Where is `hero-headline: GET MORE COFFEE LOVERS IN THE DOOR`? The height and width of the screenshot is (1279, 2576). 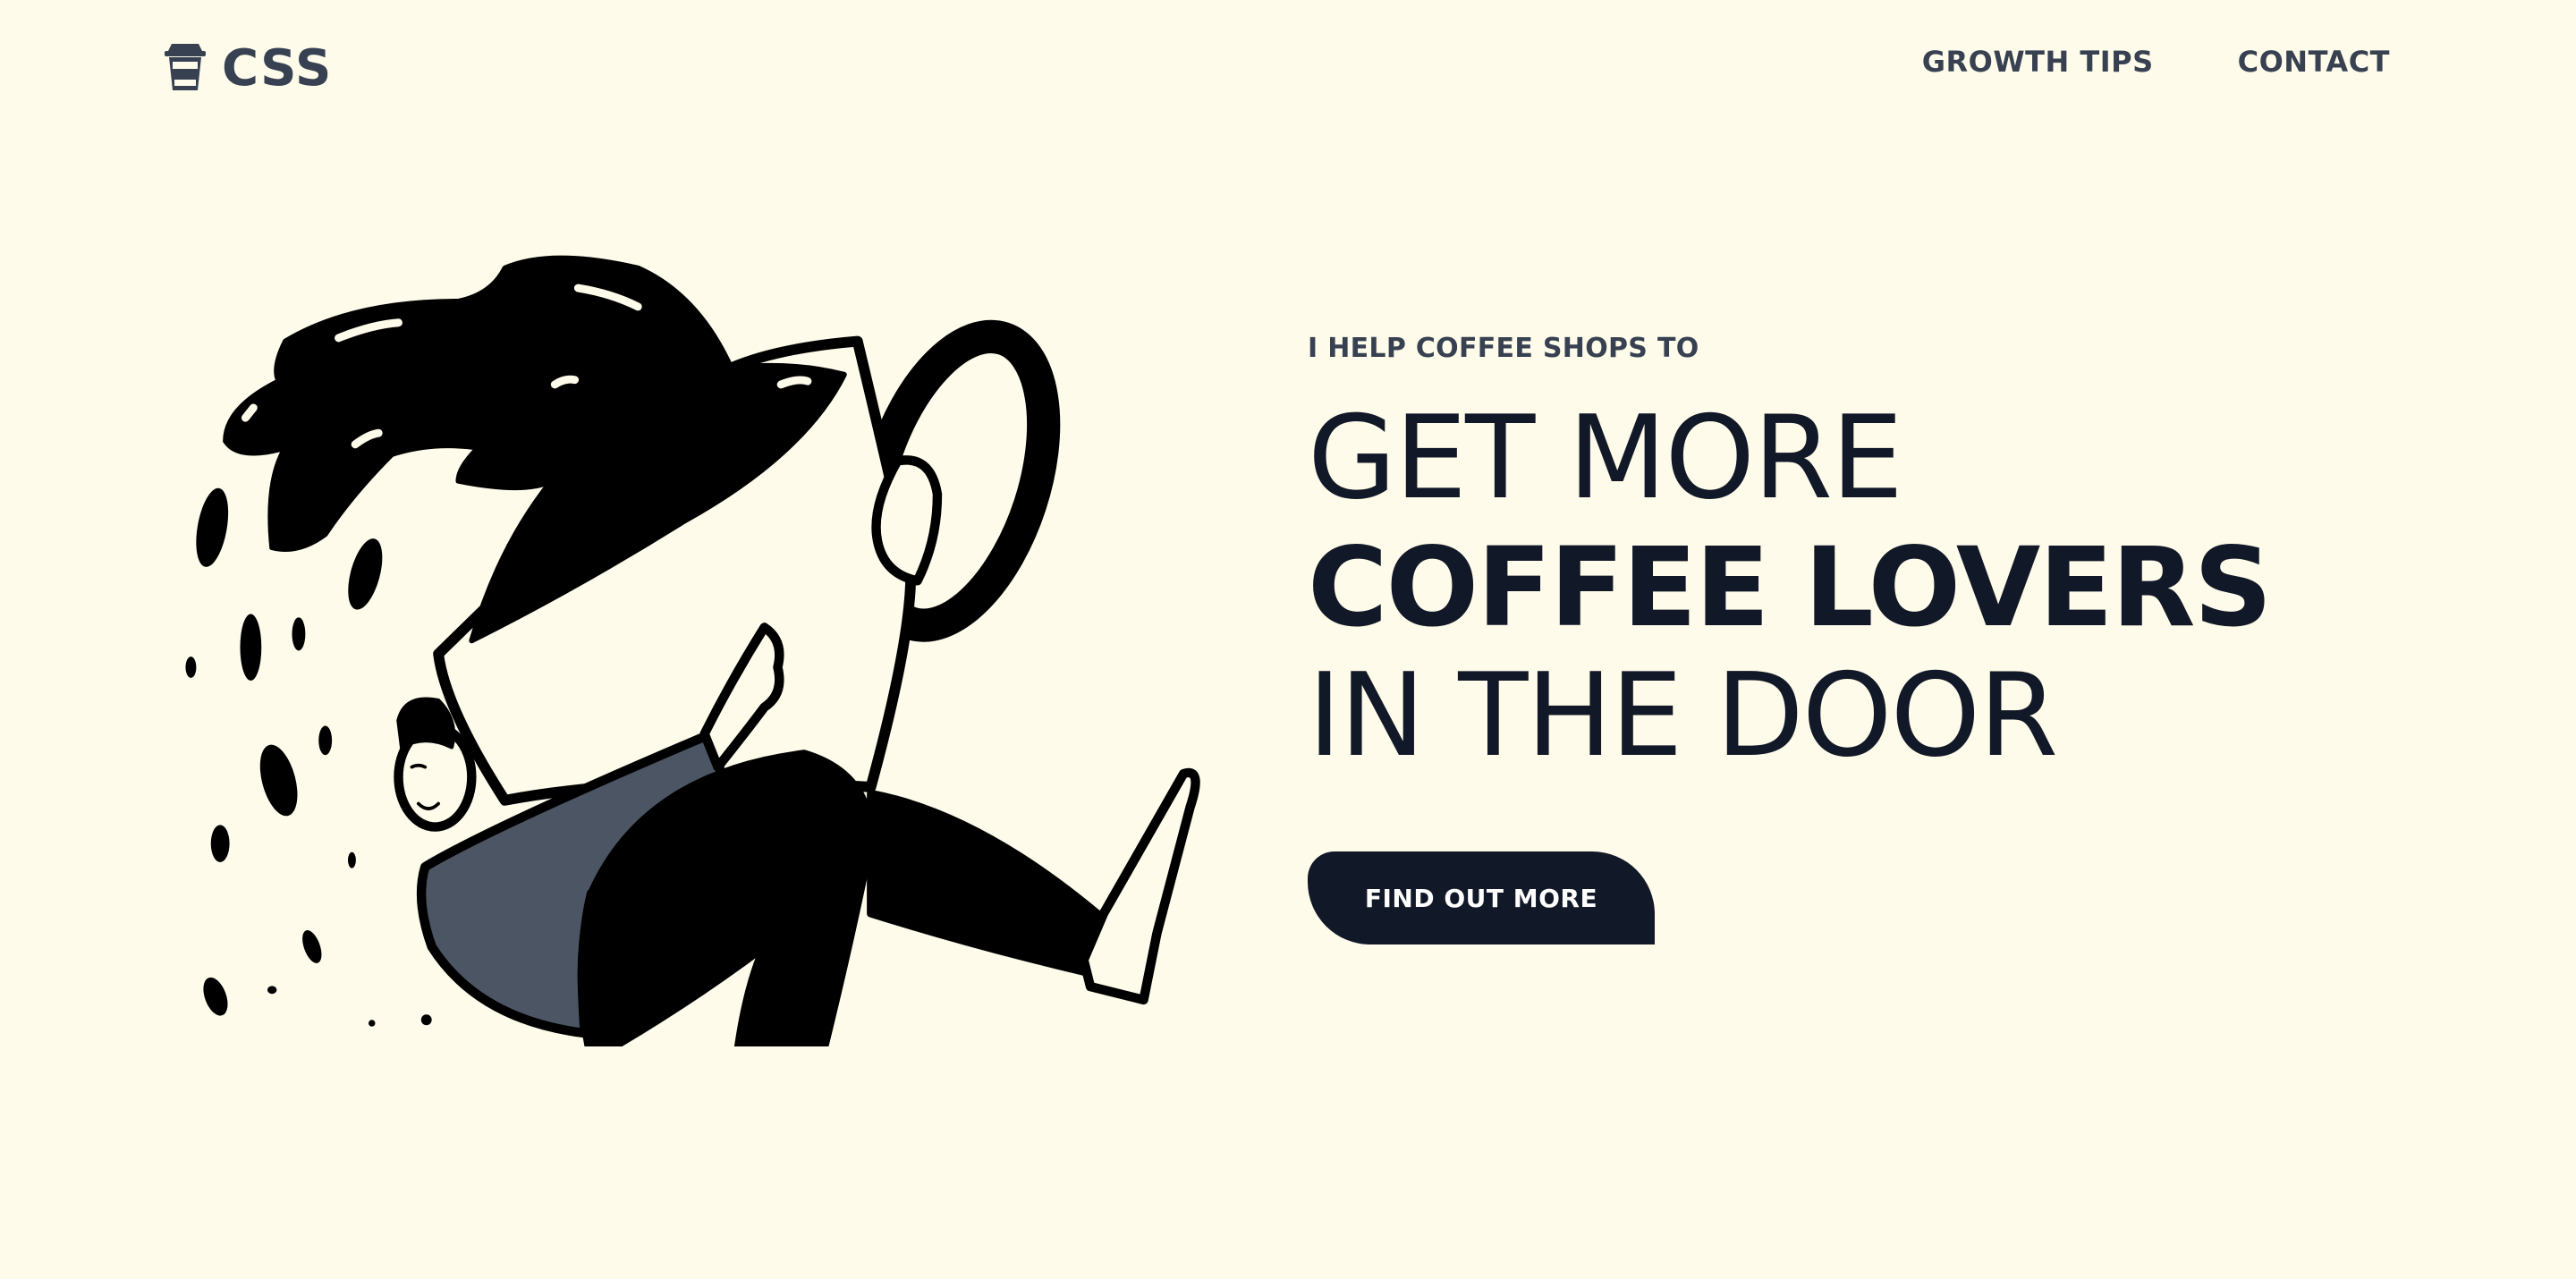 hero-headline: GET MORE COFFEE LOVERS IN THE DOOR is located at coordinates (1790, 588).